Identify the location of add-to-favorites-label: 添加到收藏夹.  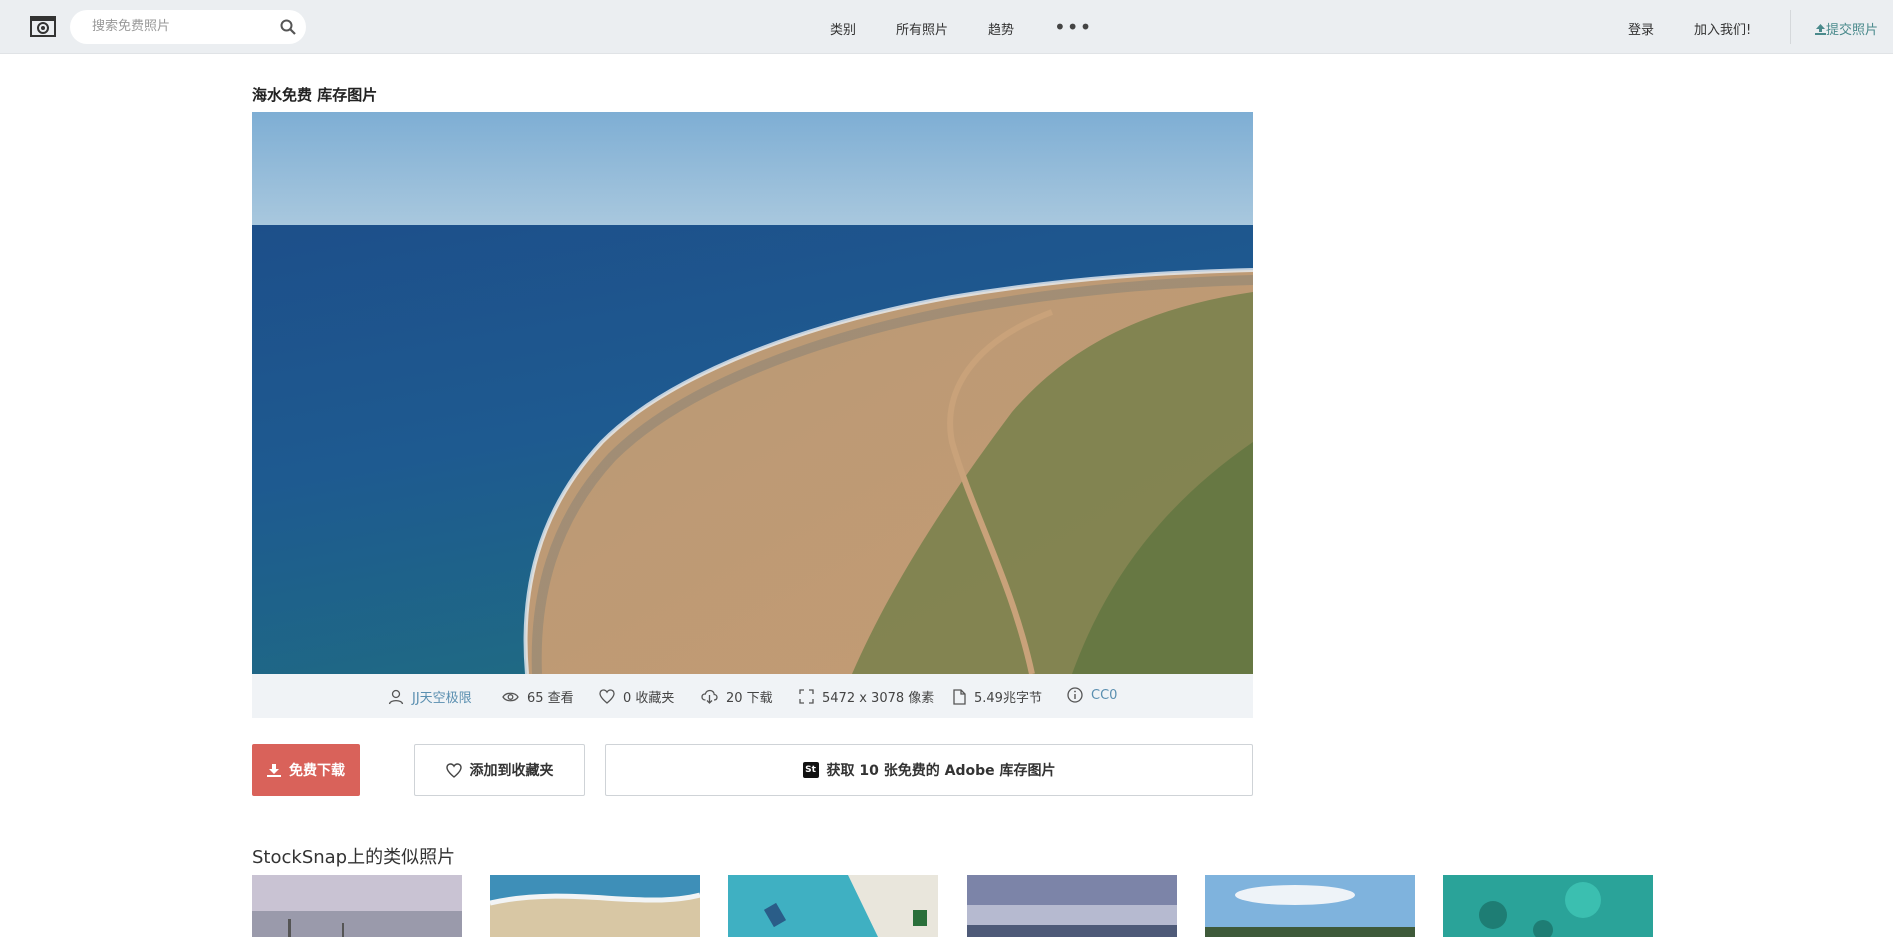
(511, 771).